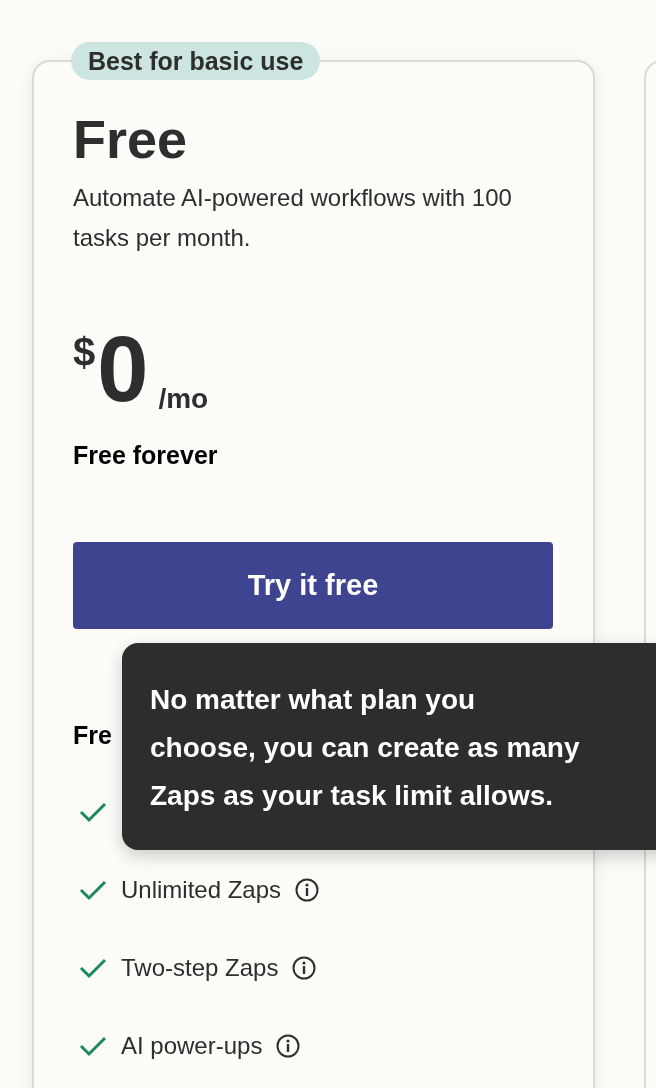  Describe the element at coordinates (123, 369) in the screenshot. I see `price-amount: 0` at that location.